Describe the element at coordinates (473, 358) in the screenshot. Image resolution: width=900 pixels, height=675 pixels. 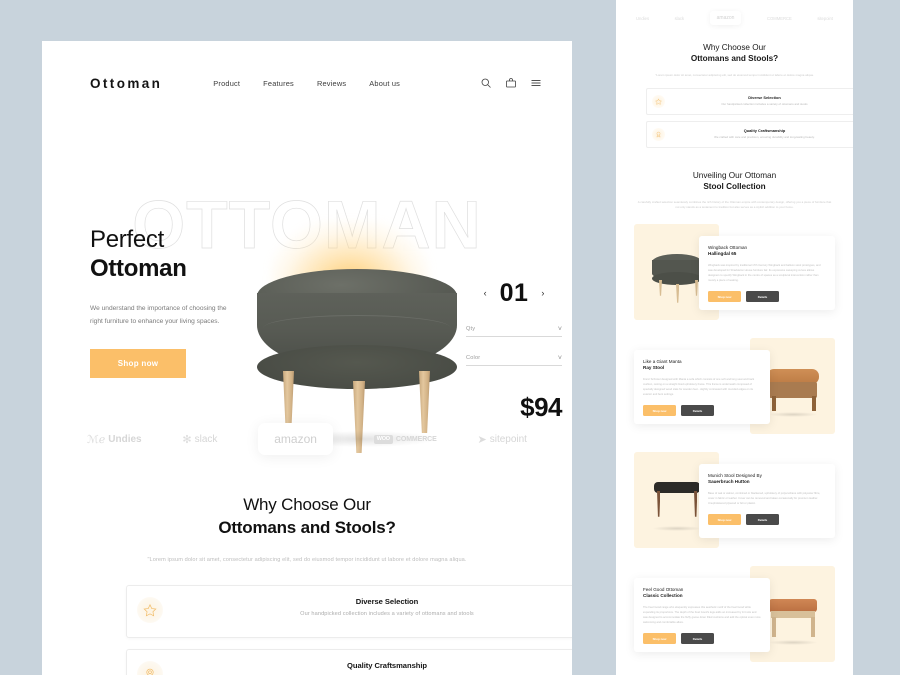
I see `color-label: Color` at that location.